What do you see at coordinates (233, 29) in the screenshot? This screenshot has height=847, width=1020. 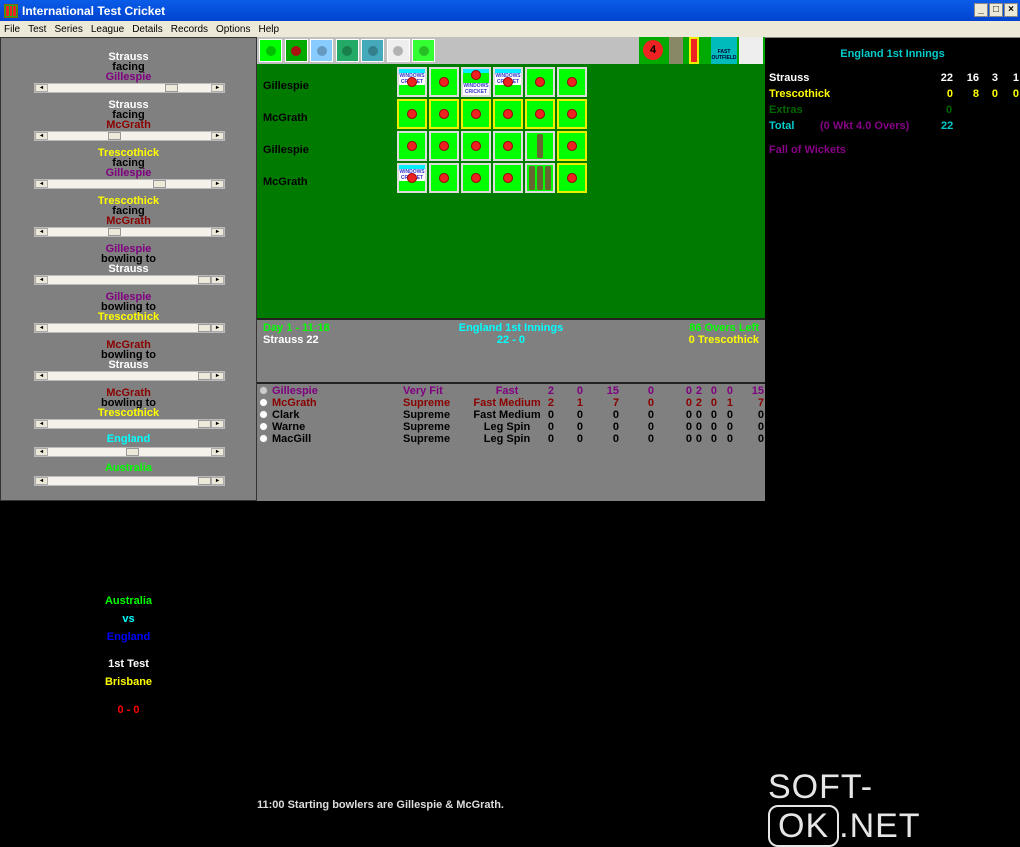 I see `menu-options: Options` at bounding box center [233, 29].